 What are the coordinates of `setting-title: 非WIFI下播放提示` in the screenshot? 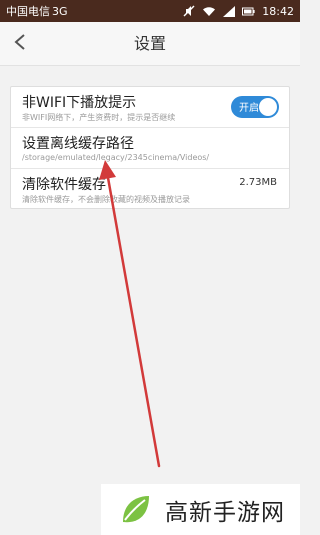 It's located at (79, 103).